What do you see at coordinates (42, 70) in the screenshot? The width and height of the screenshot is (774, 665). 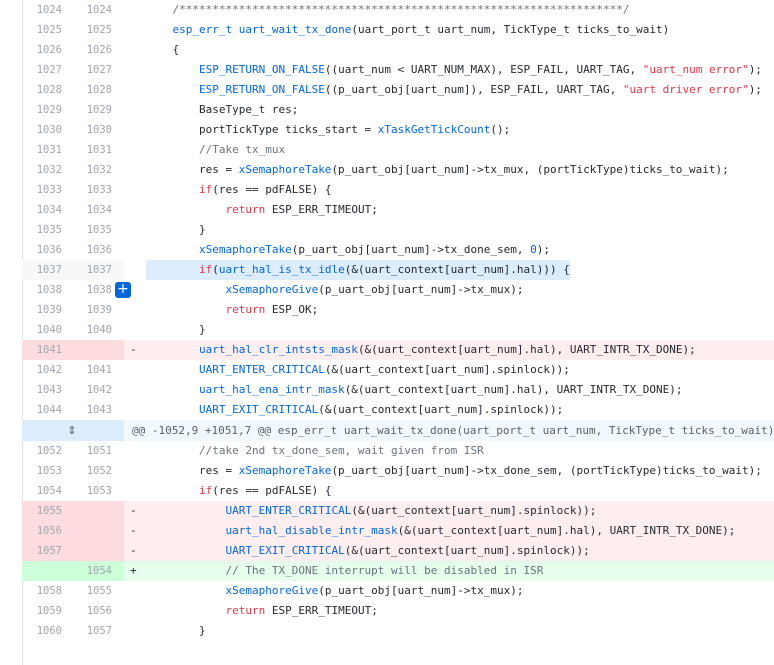 I see `old-line-number: 1027` at bounding box center [42, 70].